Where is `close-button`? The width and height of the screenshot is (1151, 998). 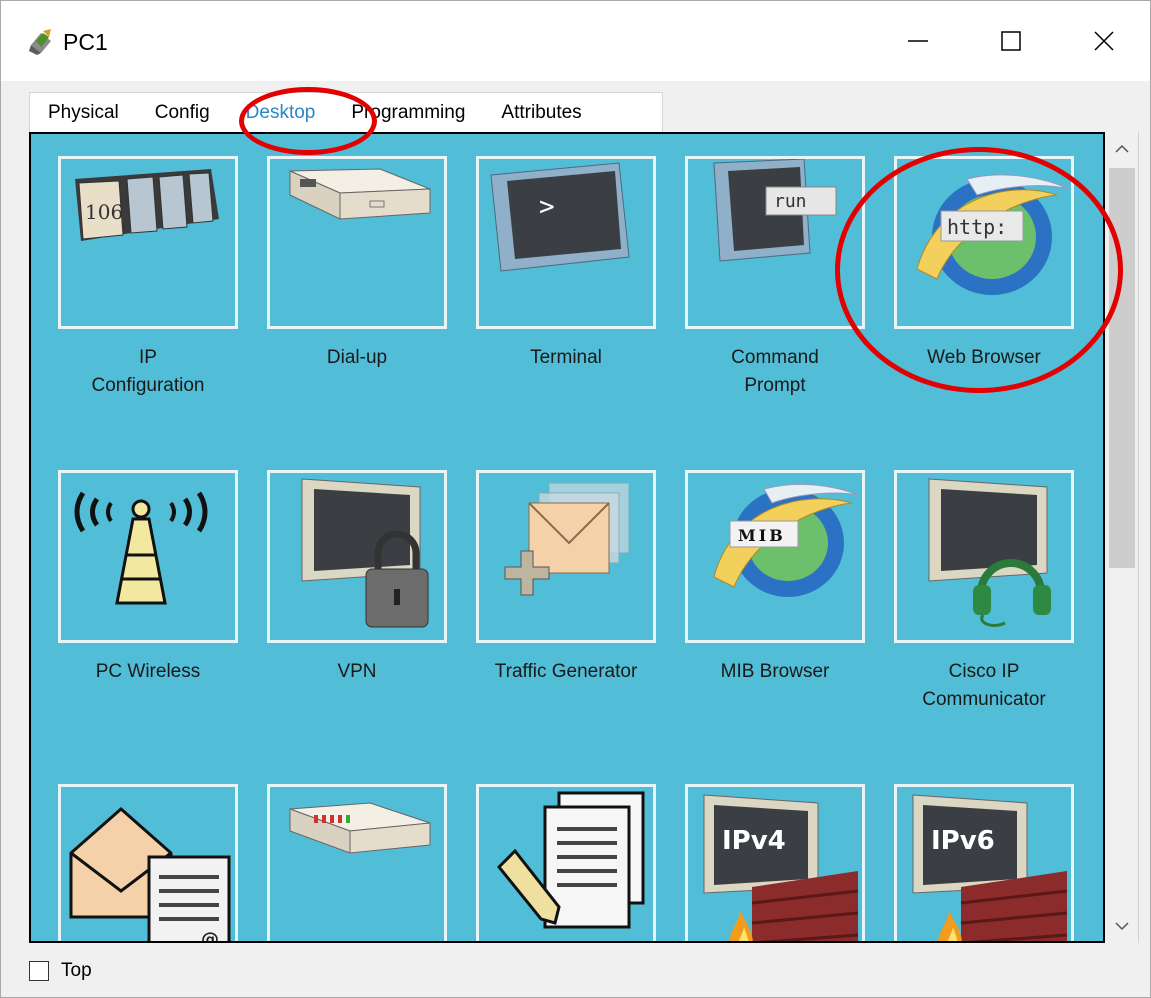
close-button is located at coordinates (1104, 41).